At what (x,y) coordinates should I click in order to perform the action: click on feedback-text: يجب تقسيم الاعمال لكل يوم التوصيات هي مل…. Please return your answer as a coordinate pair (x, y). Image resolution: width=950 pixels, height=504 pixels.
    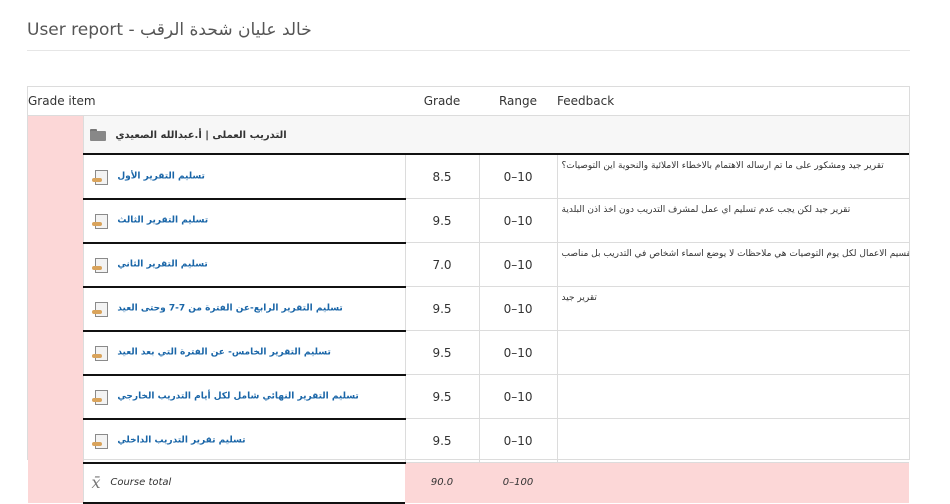
    Looking at the image, I should click on (733, 264).